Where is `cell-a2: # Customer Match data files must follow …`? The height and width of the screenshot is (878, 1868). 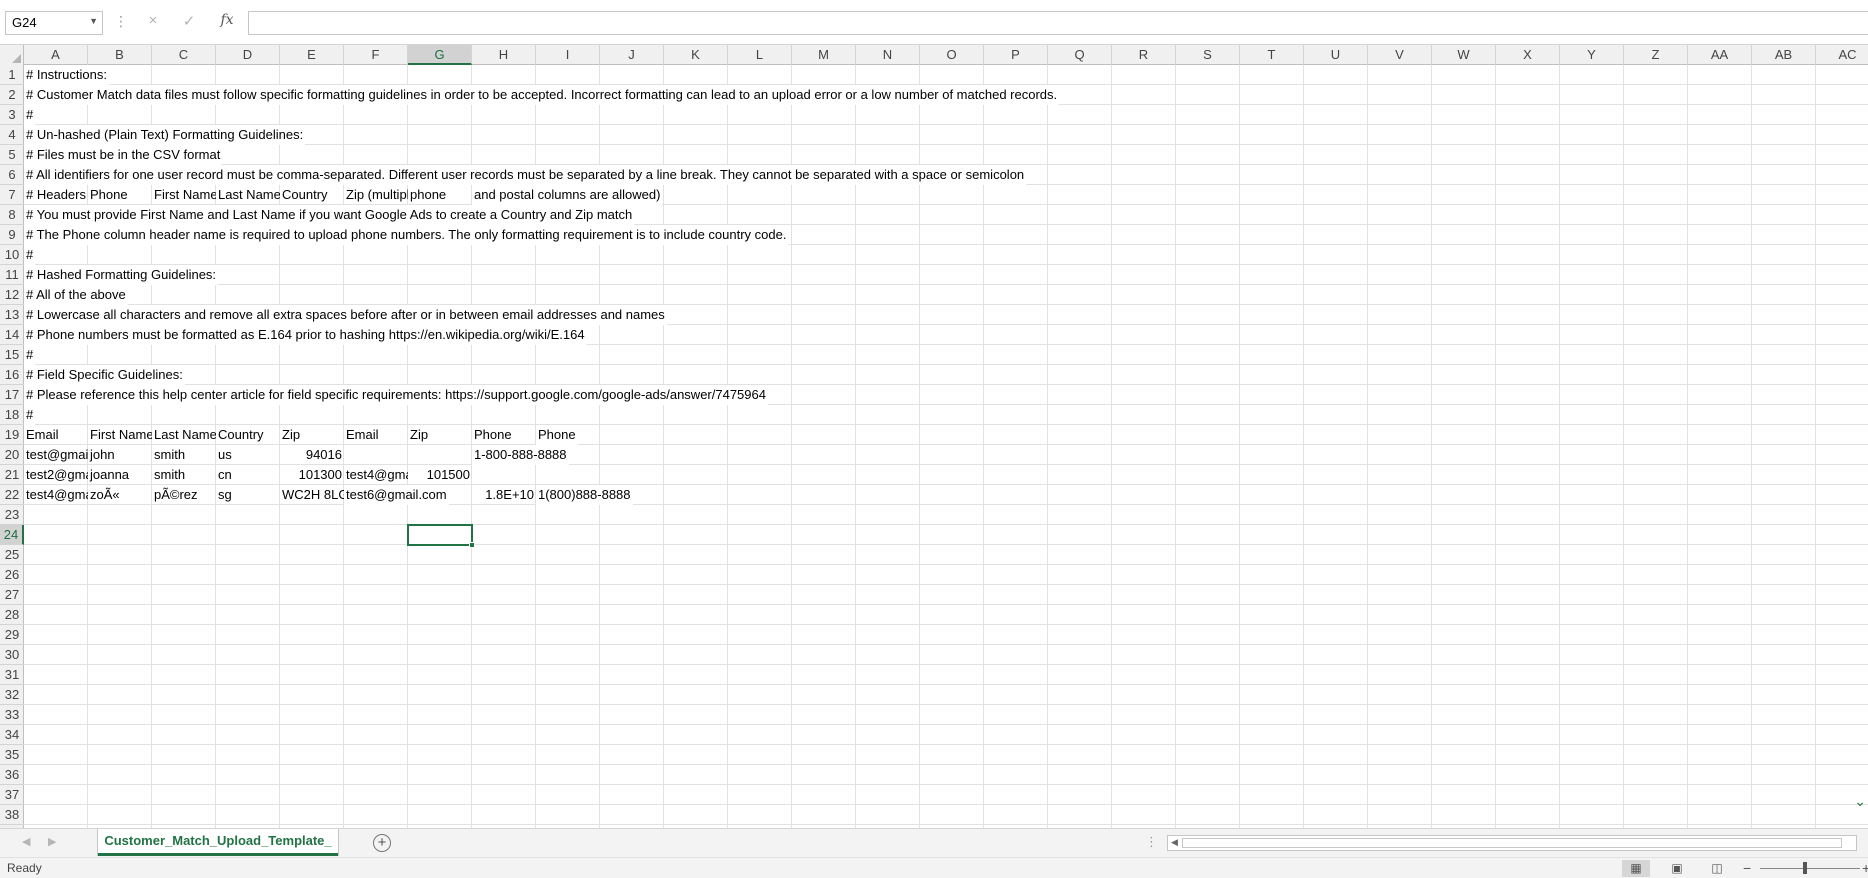
cell-a2: # Customer Match data files must follow … is located at coordinates (542, 95).